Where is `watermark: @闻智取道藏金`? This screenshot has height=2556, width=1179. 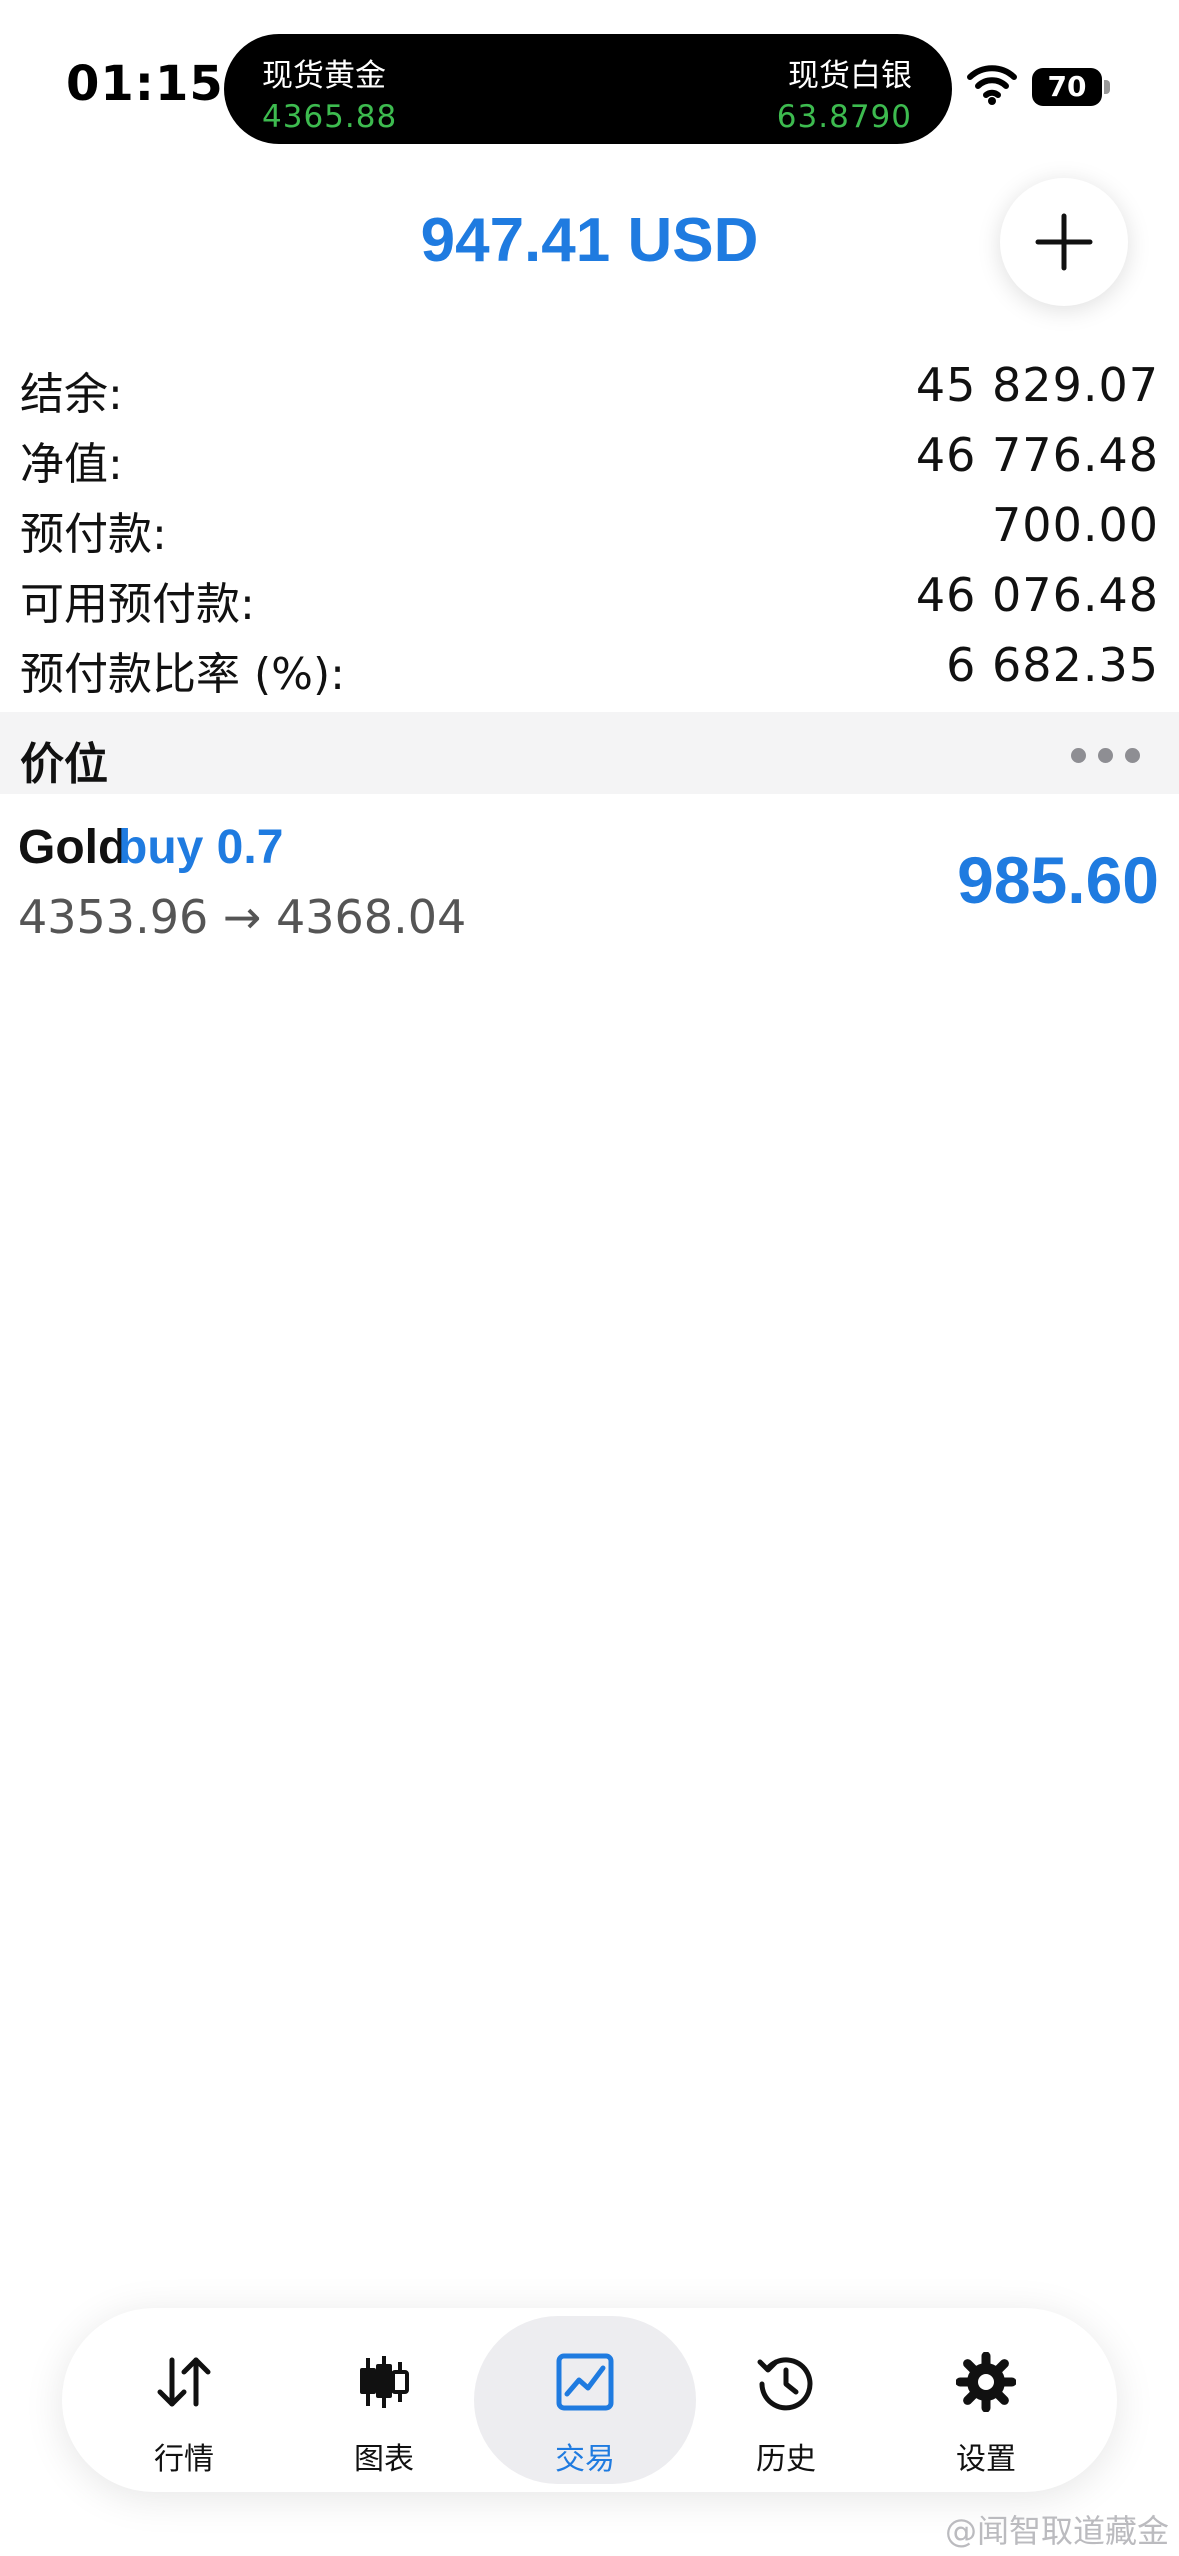
watermark: @闻智取道藏金 is located at coordinates (1056, 2531).